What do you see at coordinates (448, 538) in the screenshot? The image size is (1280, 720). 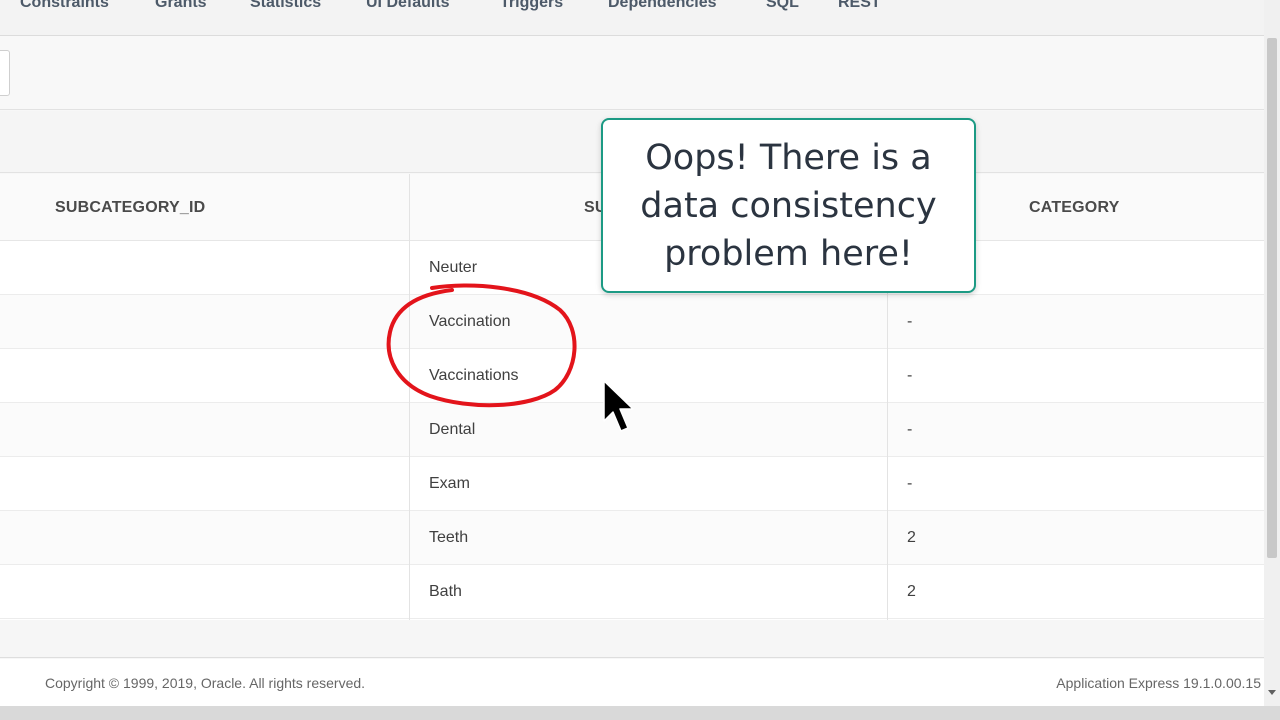 I see `cell-subcategory: Teeth` at bounding box center [448, 538].